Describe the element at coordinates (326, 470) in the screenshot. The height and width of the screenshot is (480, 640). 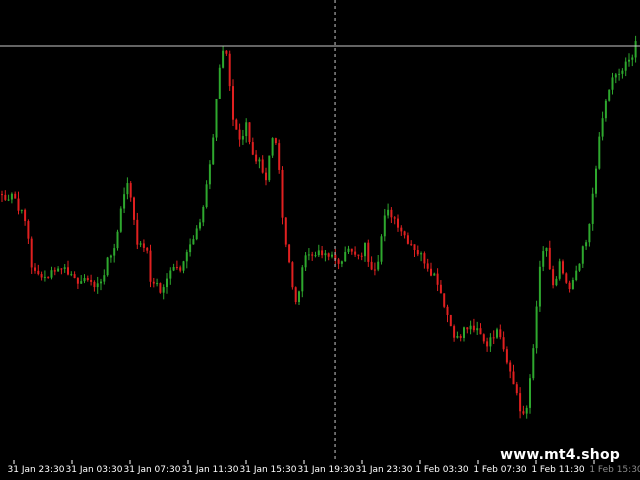
I see `x-tick-label: 31 Jan 19:30` at that location.